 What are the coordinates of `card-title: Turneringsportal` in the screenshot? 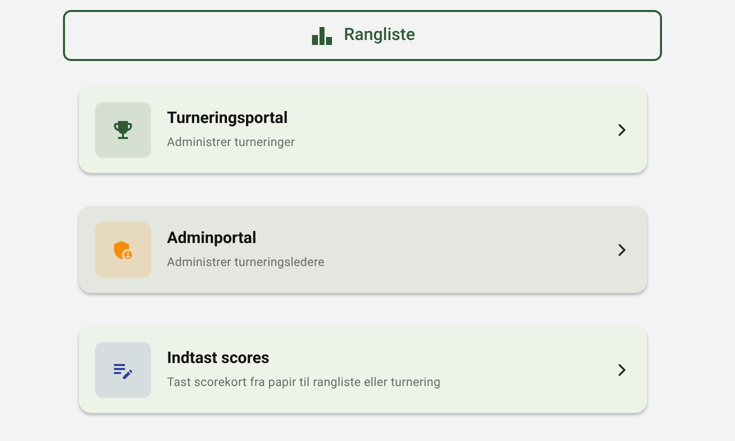 It's located at (228, 118).